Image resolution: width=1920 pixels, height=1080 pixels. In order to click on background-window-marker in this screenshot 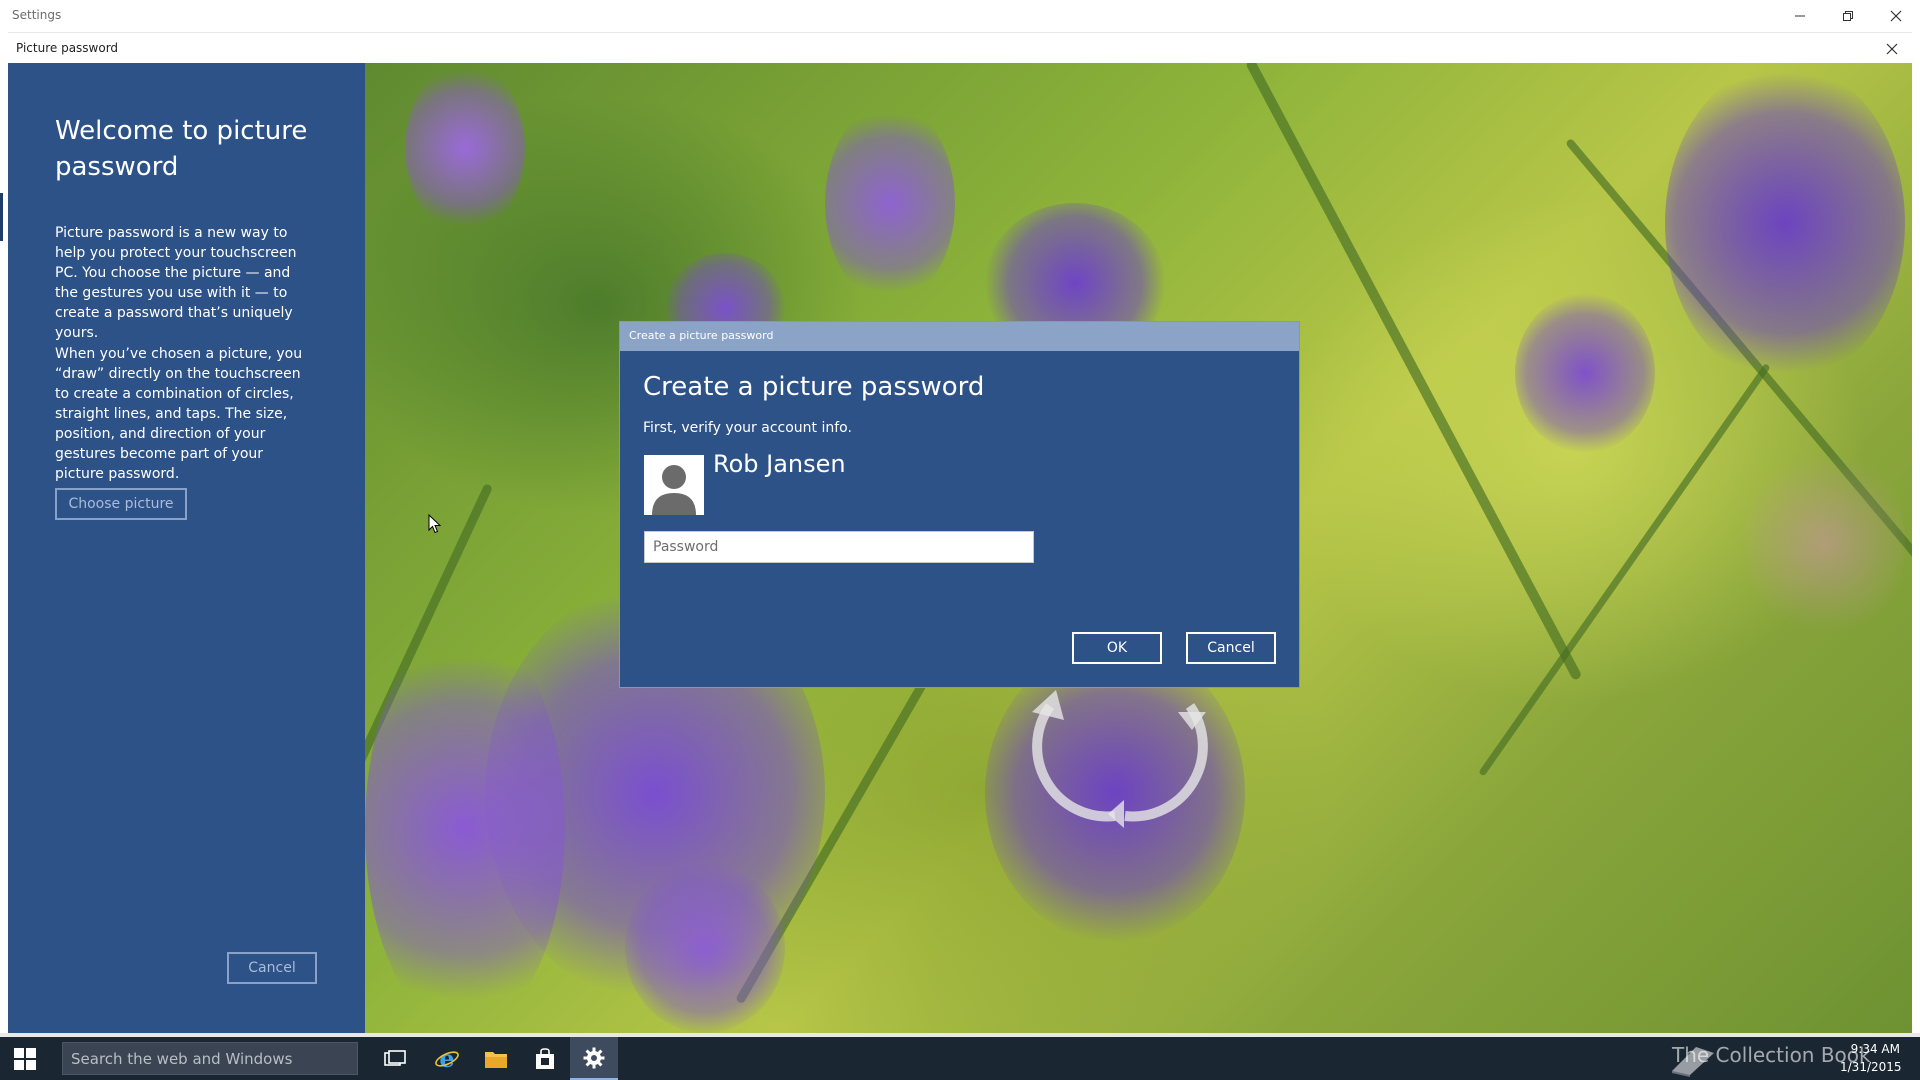, I will do `click(1, 217)`.